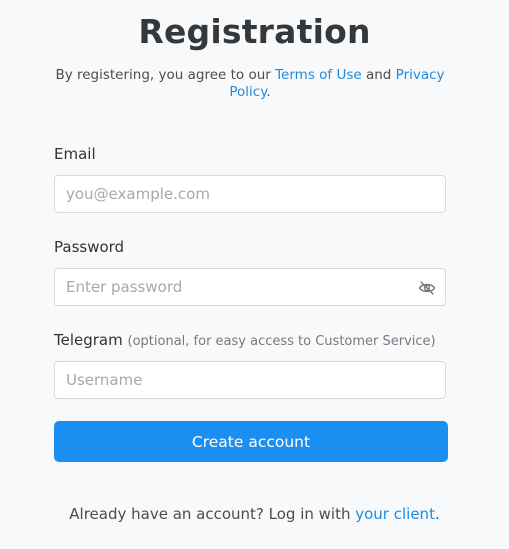 The image size is (509, 549). What do you see at coordinates (251, 441) in the screenshot?
I see `create-account-button: Create account` at bounding box center [251, 441].